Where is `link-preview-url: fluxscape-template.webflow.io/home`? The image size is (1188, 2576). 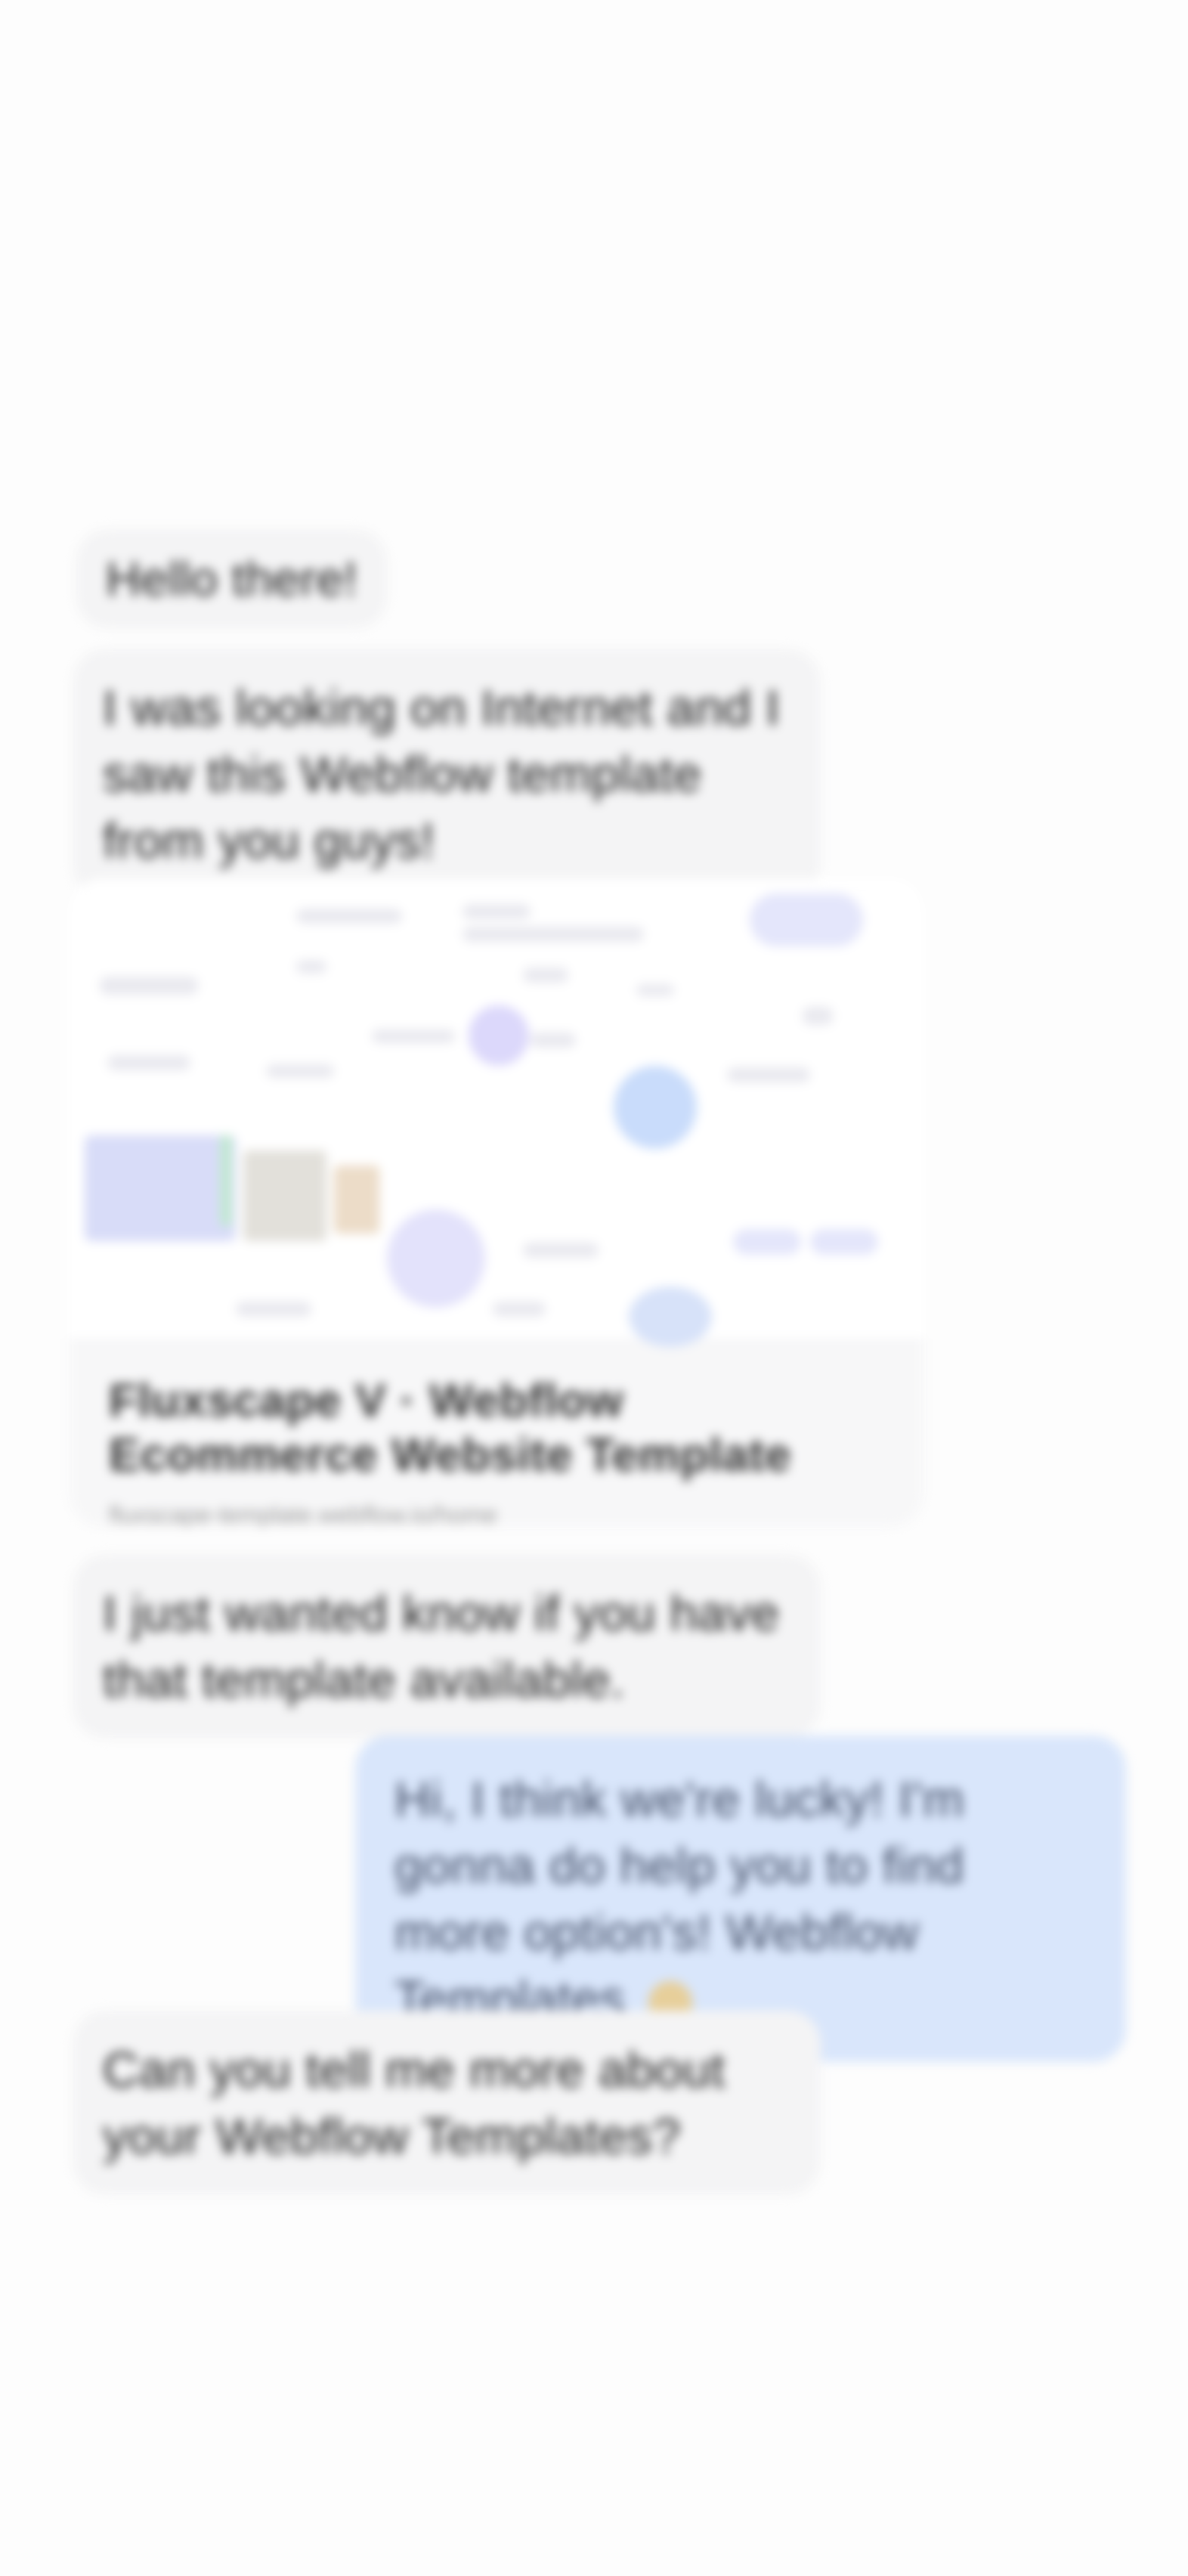 link-preview-url: fluxscape-template.webflow.io/home is located at coordinates (303, 1514).